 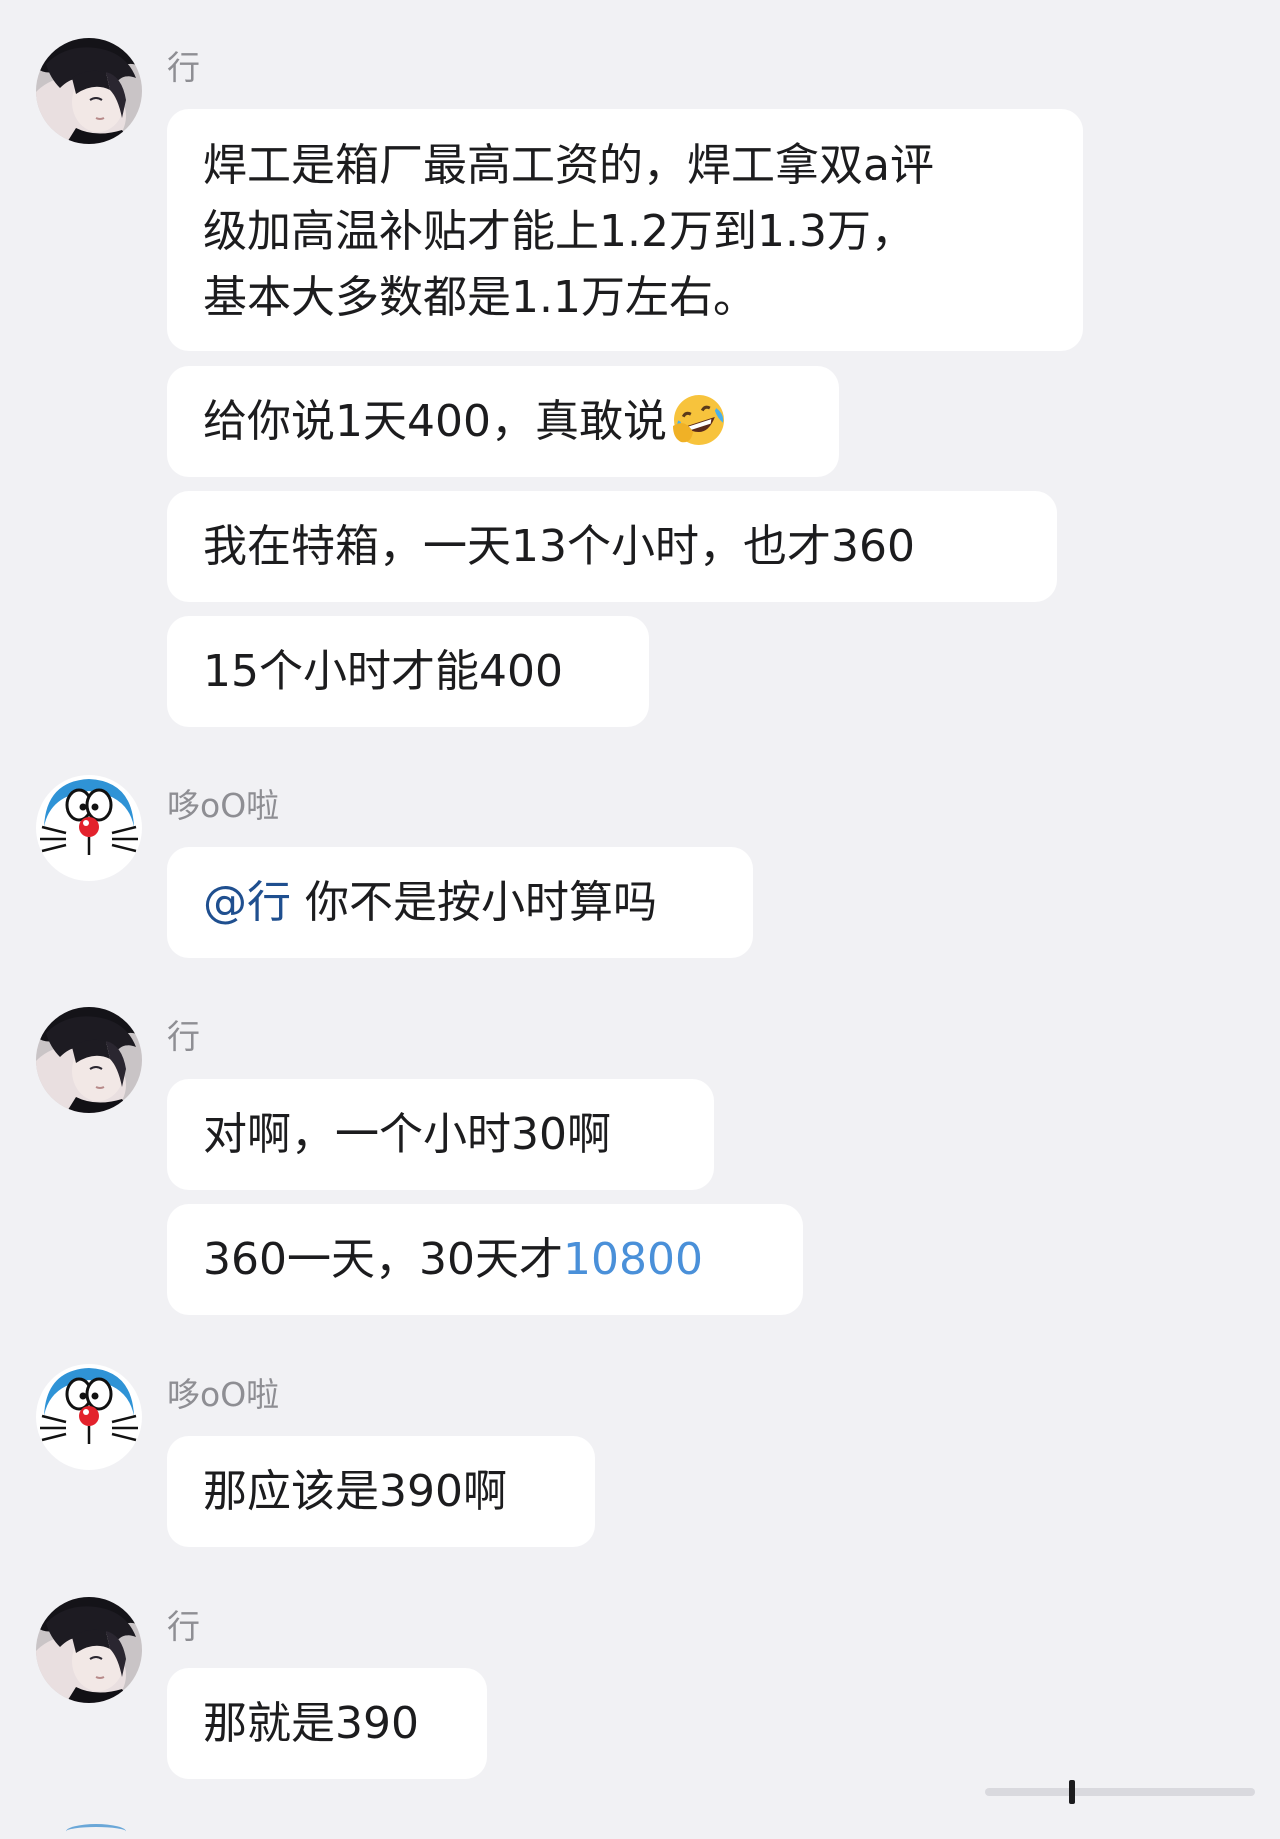 I want to click on message-line: 级加高温补贴才能上1.2万到1.3万，, so click(x=559, y=231).